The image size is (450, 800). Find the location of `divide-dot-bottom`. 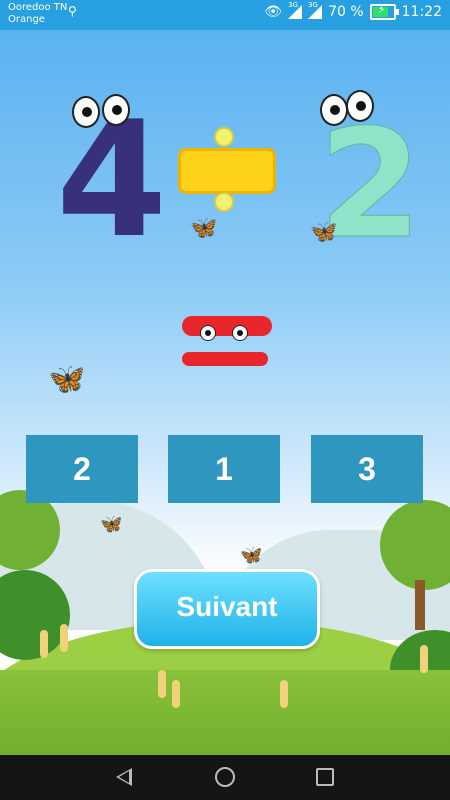

divide-dot-bottom is located at coordinates (224, 202).